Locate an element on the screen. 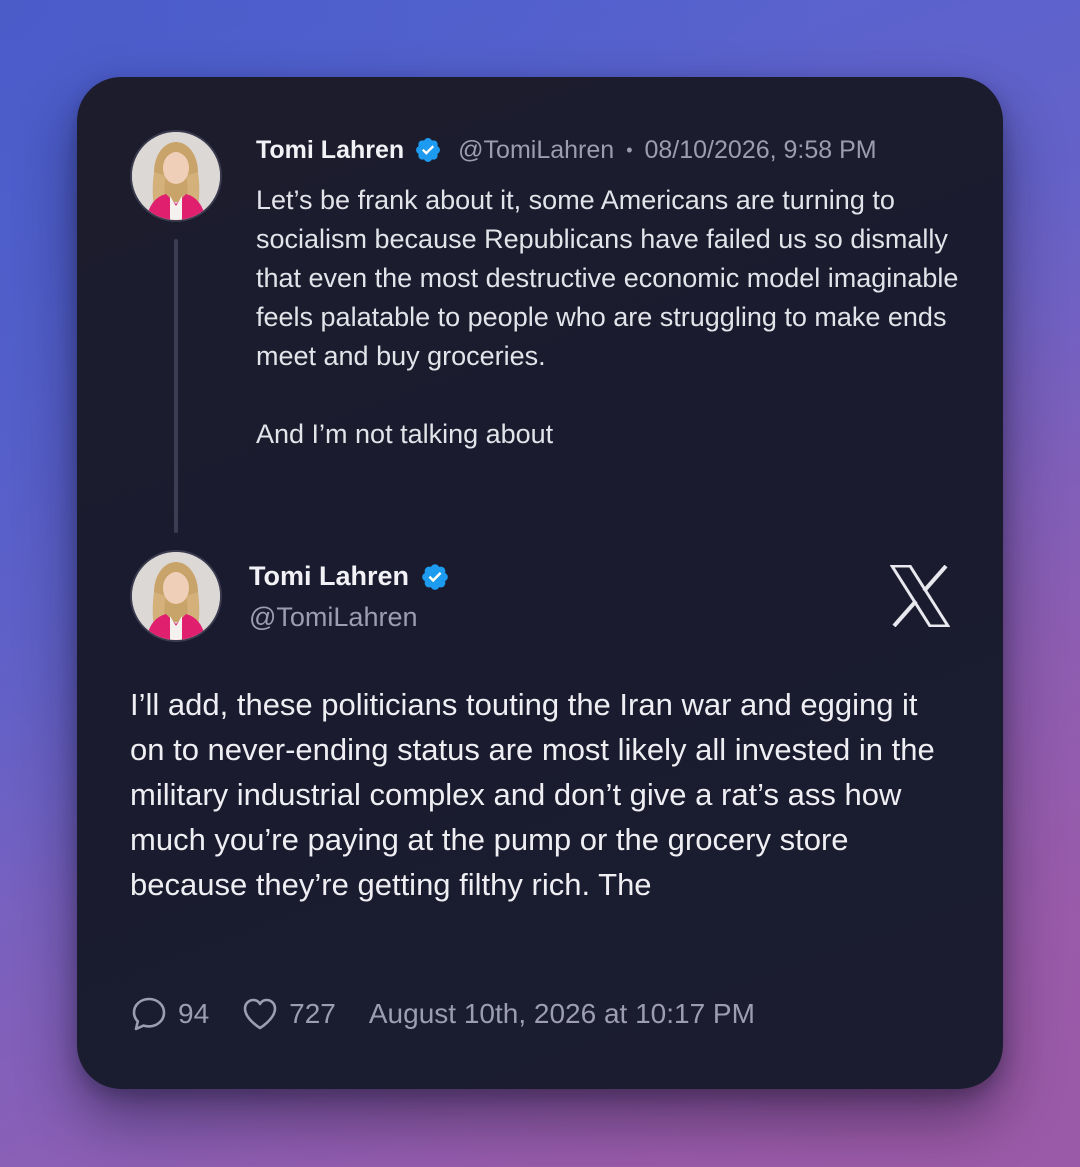  speech-bubble-icon is located at coordinates (149, 1014).